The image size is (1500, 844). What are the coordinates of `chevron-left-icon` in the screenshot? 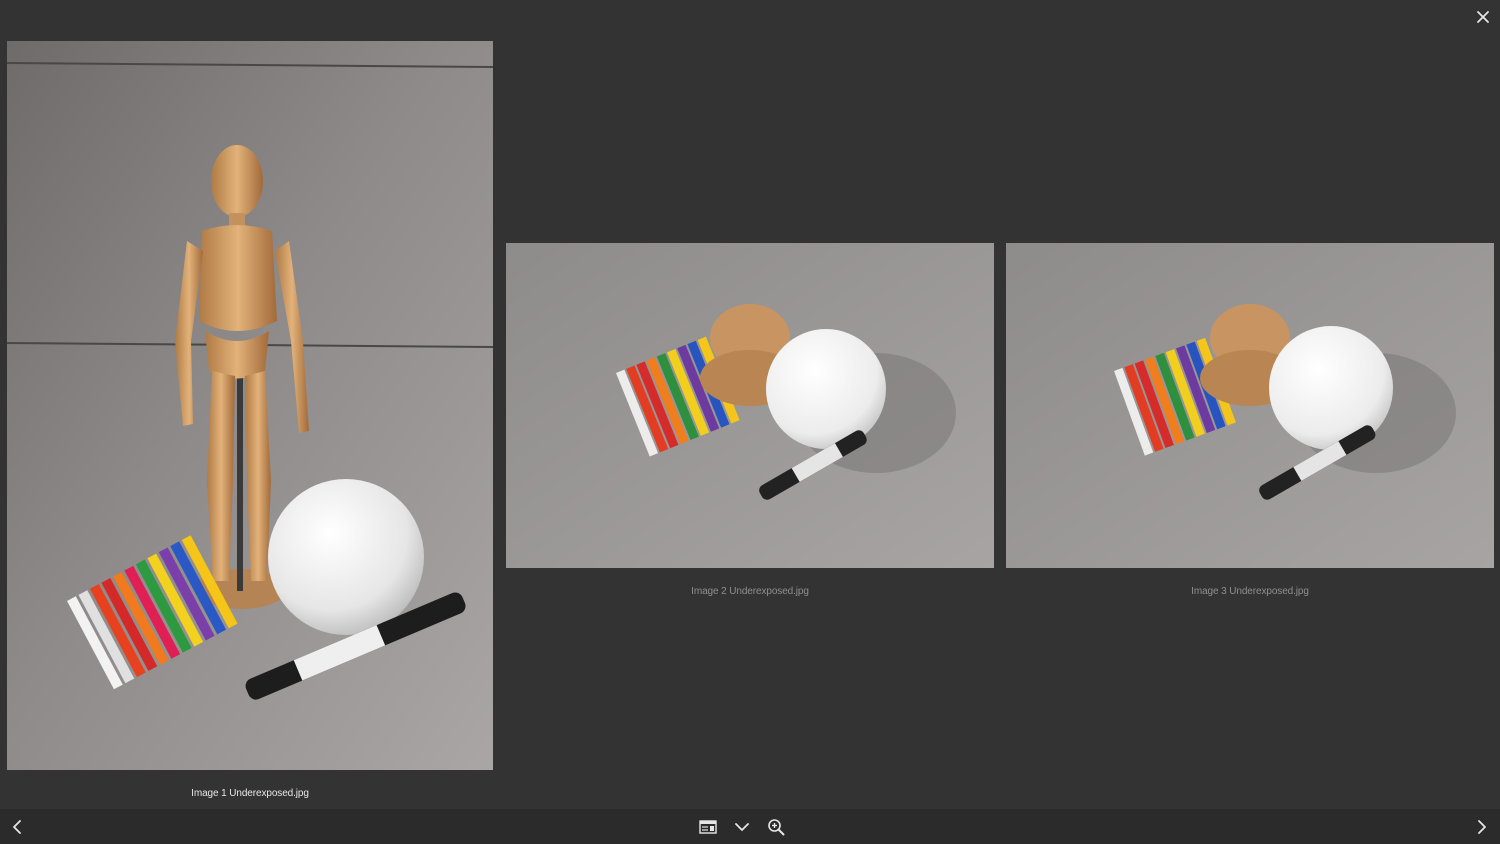 It's located at (17, 827).